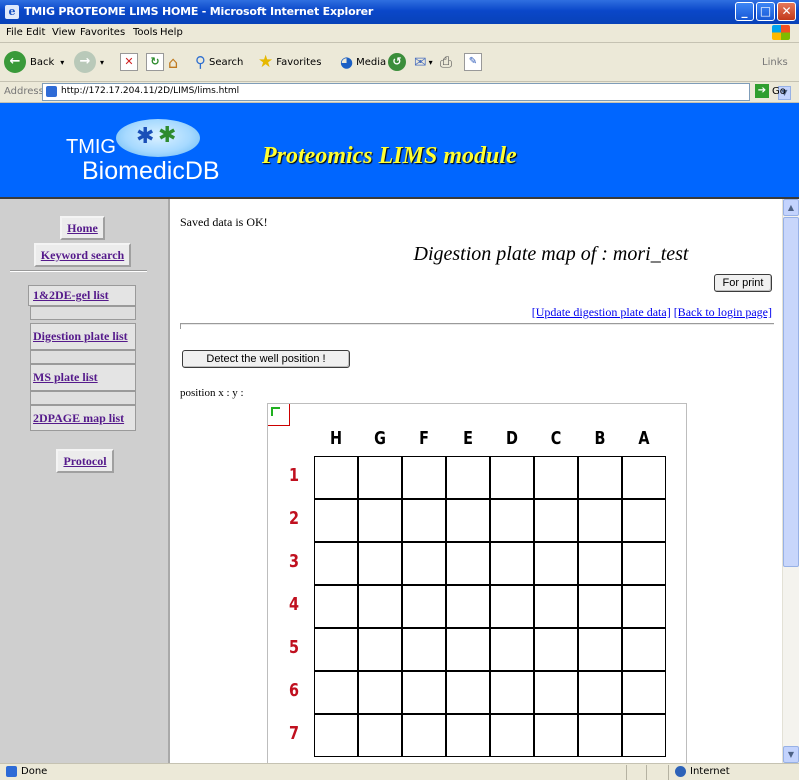 Image resolution: width=799 pixels, height=780 pixels. I want to click on menu-tools: Tools, so click(145, 32).